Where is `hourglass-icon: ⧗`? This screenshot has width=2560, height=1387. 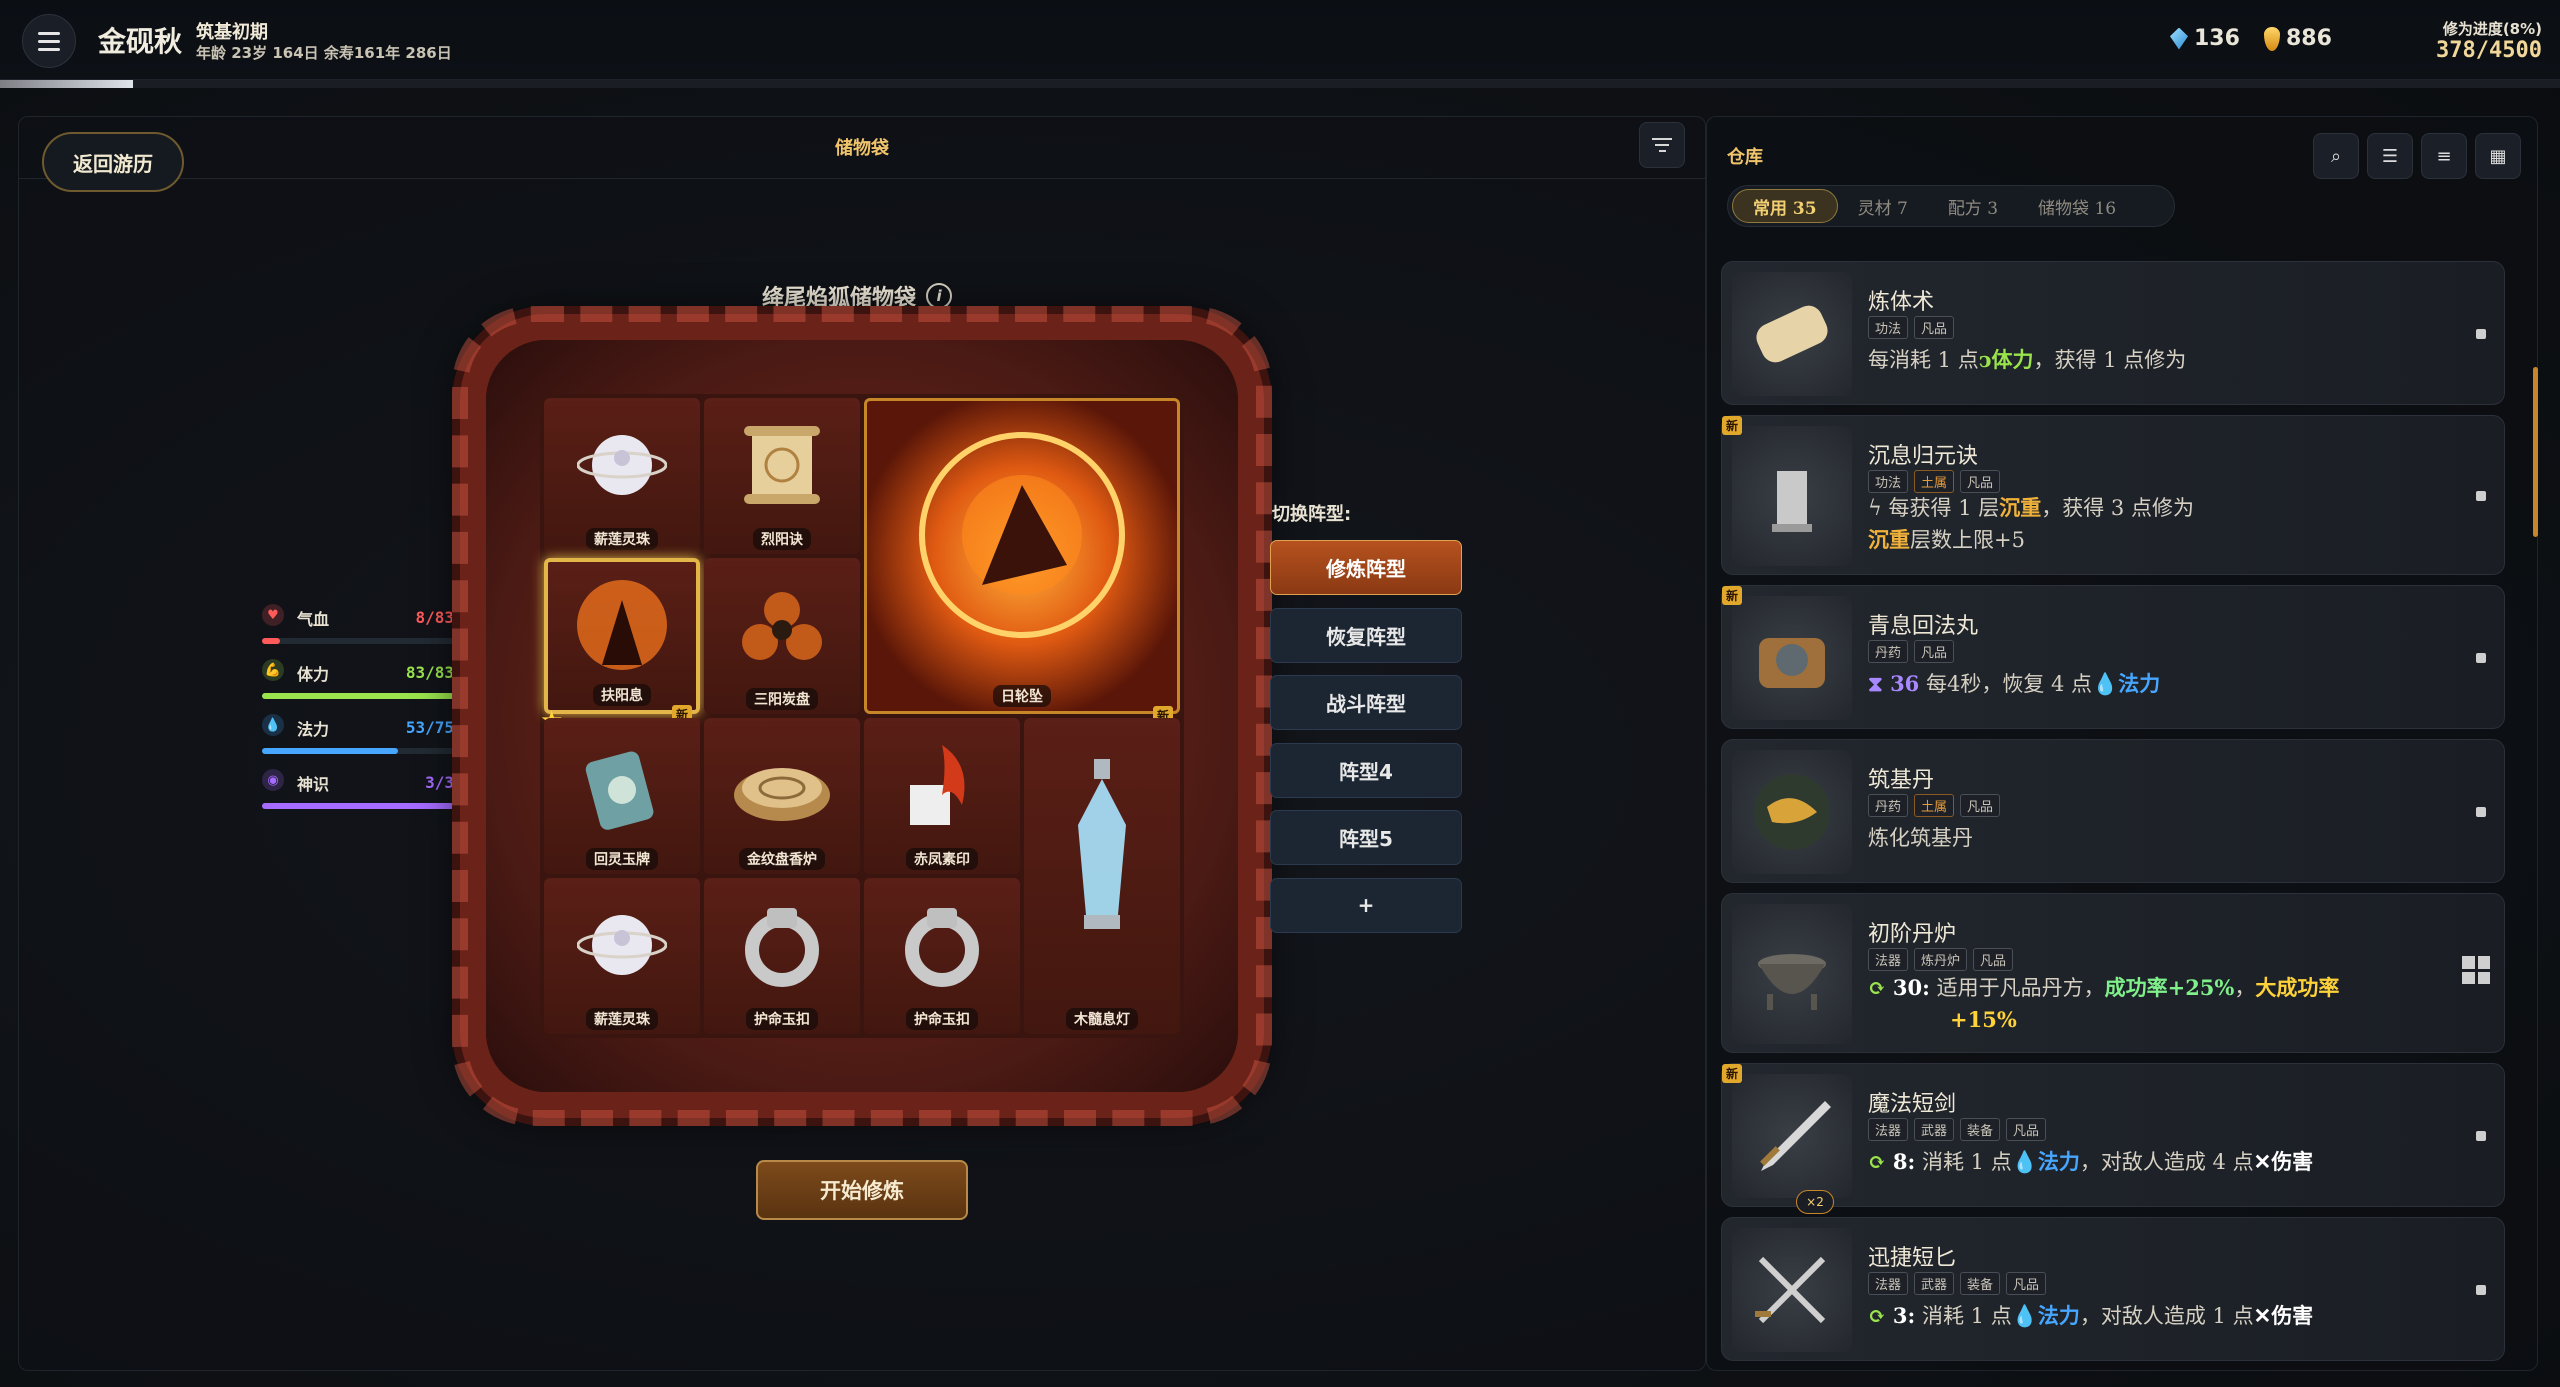 hourglass-icon: ⧗ is located at coordinates (1879, 683).